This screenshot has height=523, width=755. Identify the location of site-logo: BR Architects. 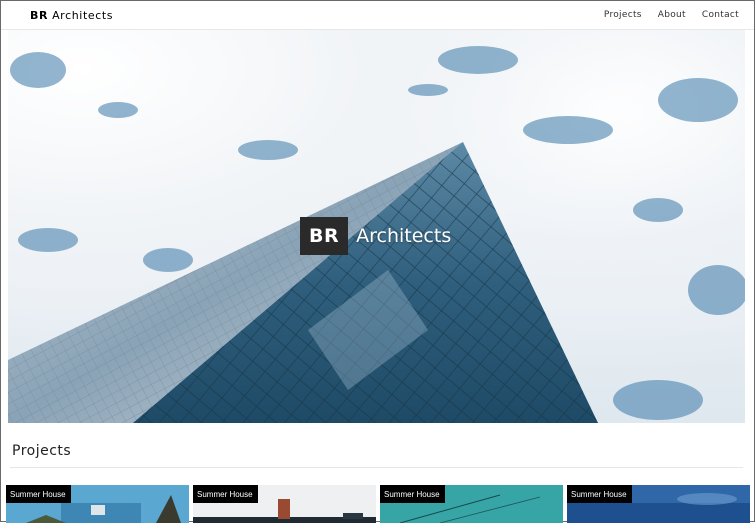
(71, 15).